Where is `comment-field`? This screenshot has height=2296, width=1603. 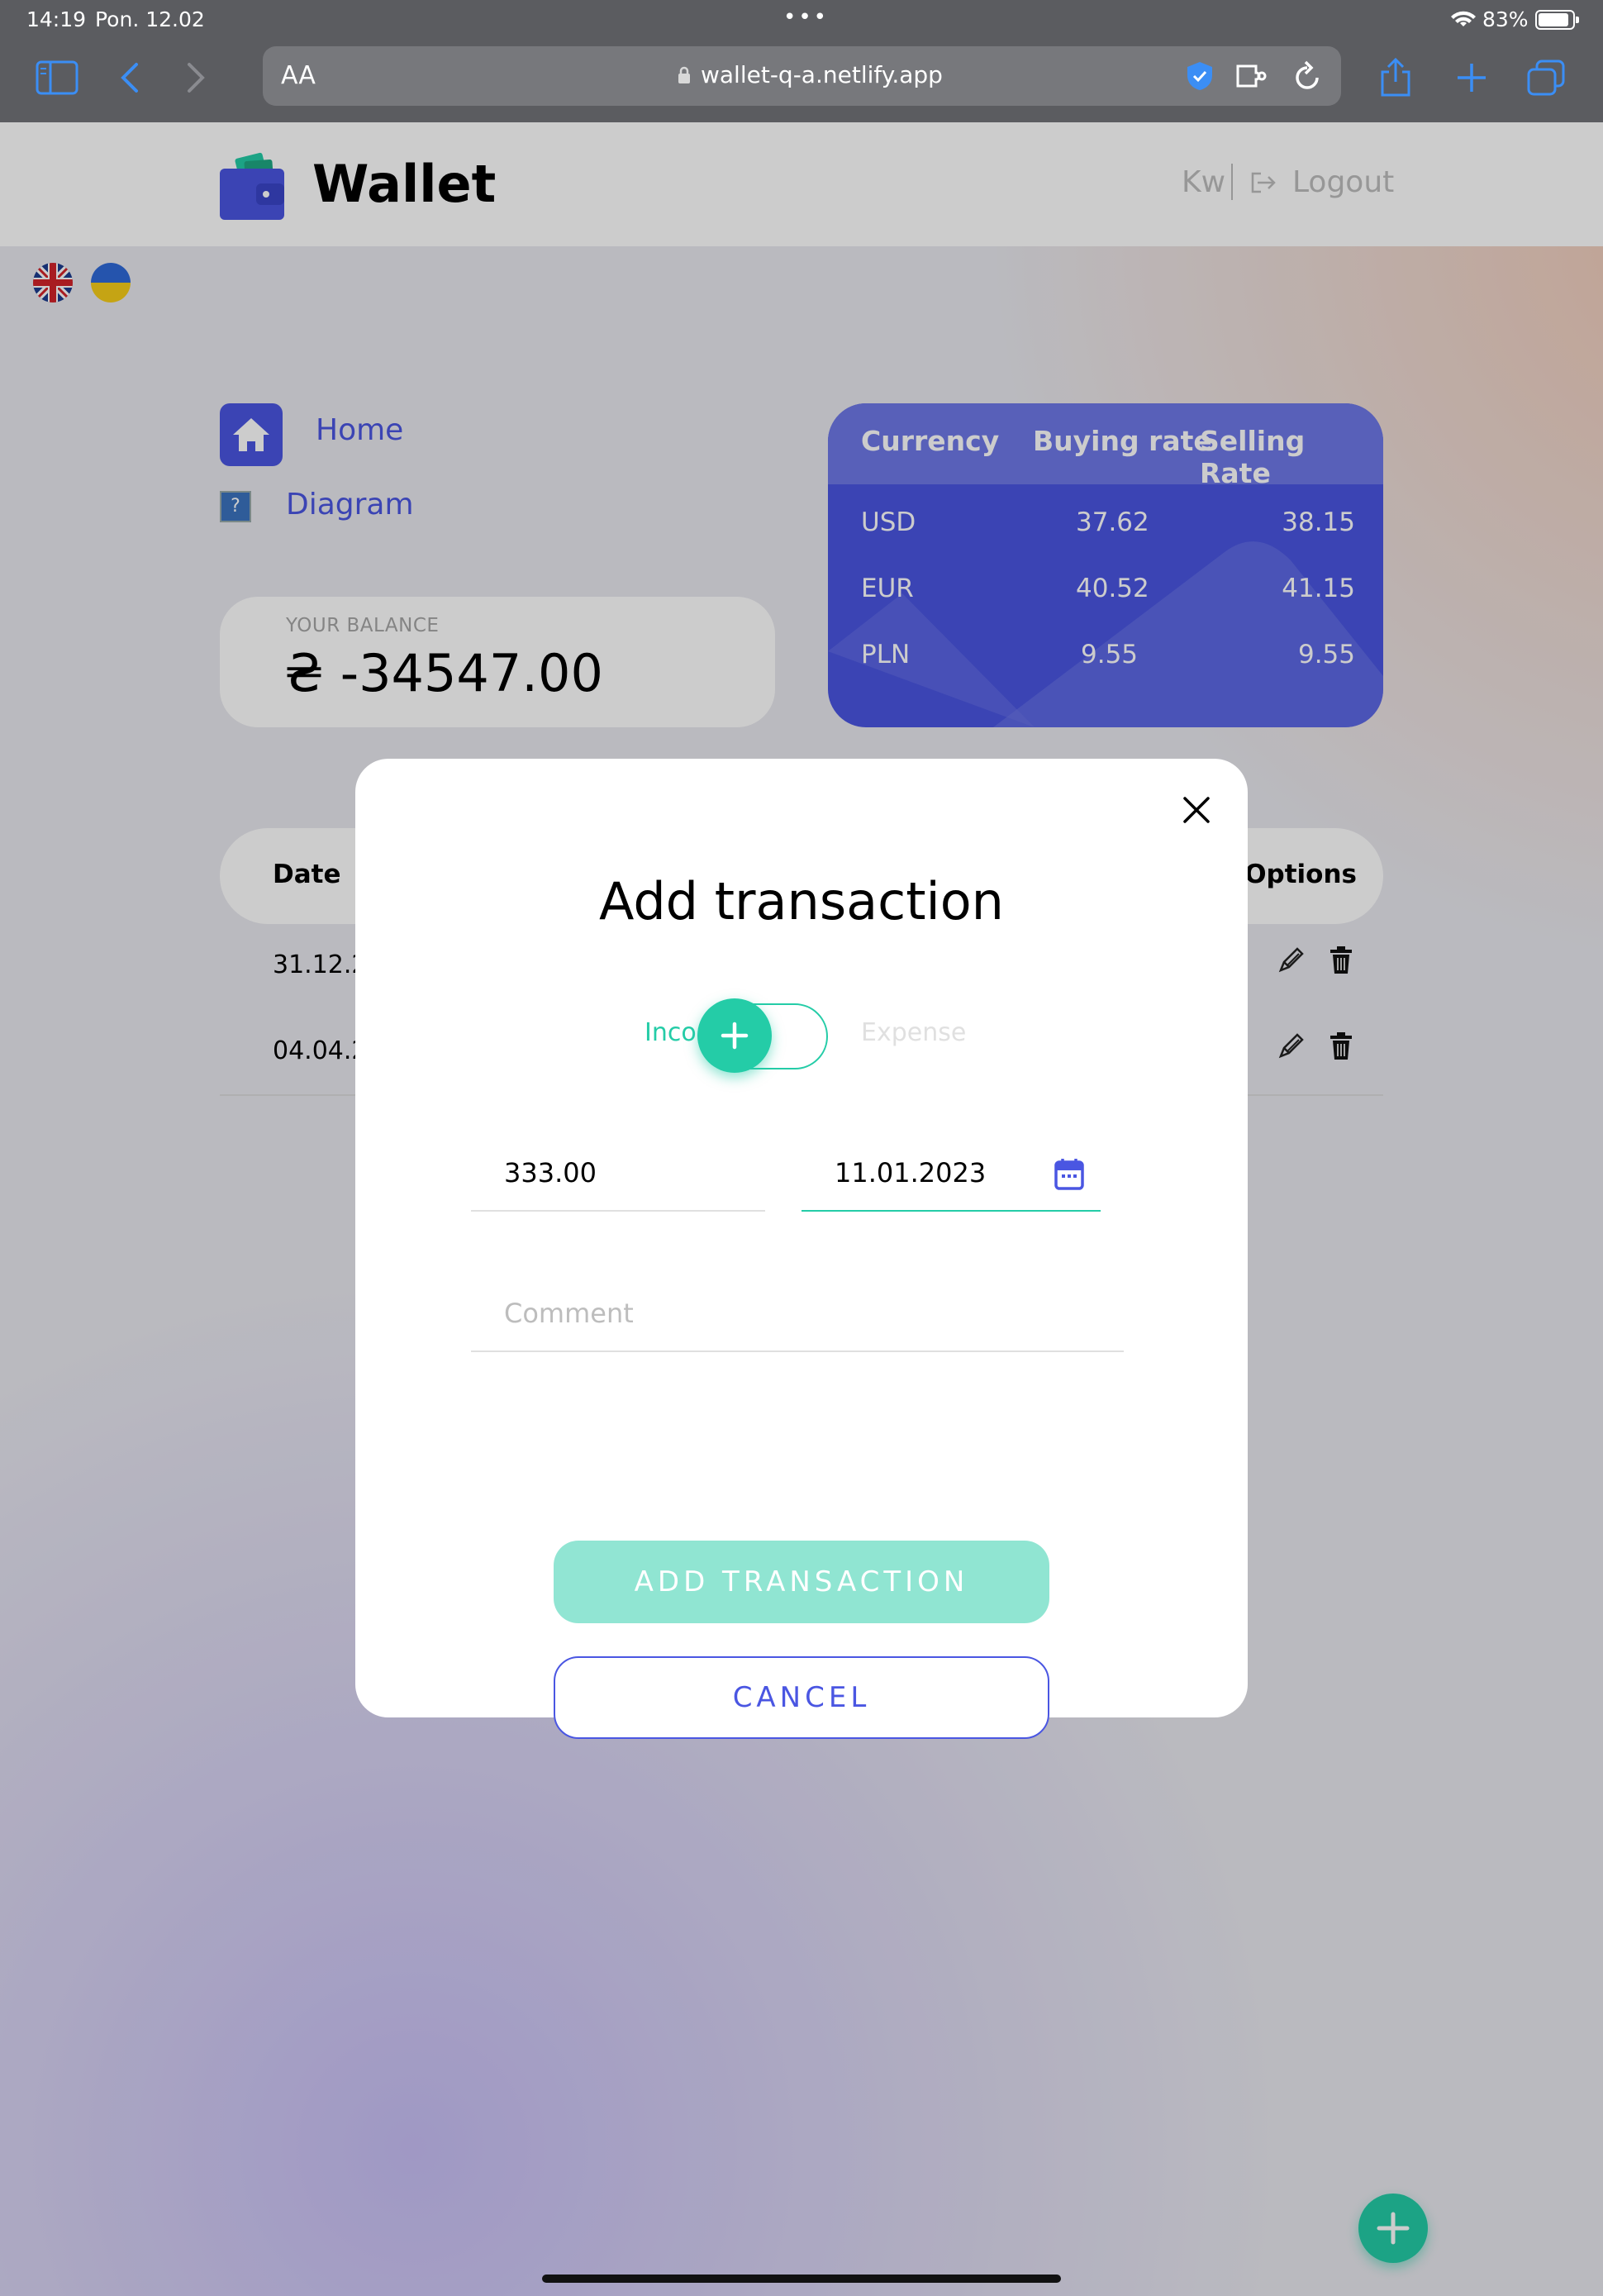
comment-field is located at coordinates (797, 1314).